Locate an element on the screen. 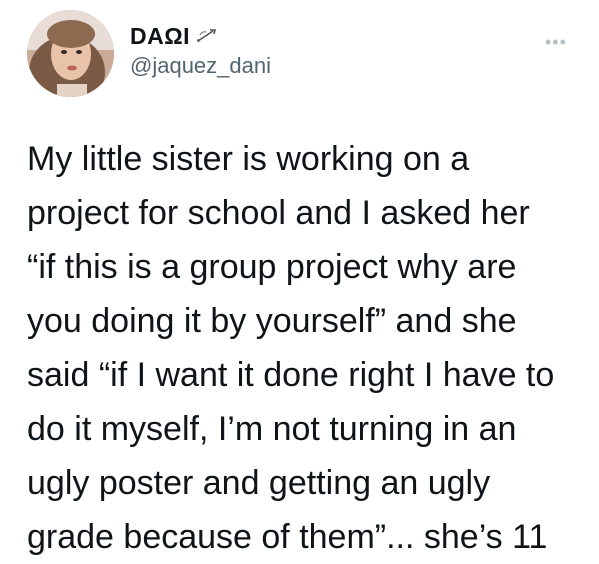 This screenshot has width=599, height=564. tweet-text-line: My little sister is working on a is located at coordinates (248, 159).